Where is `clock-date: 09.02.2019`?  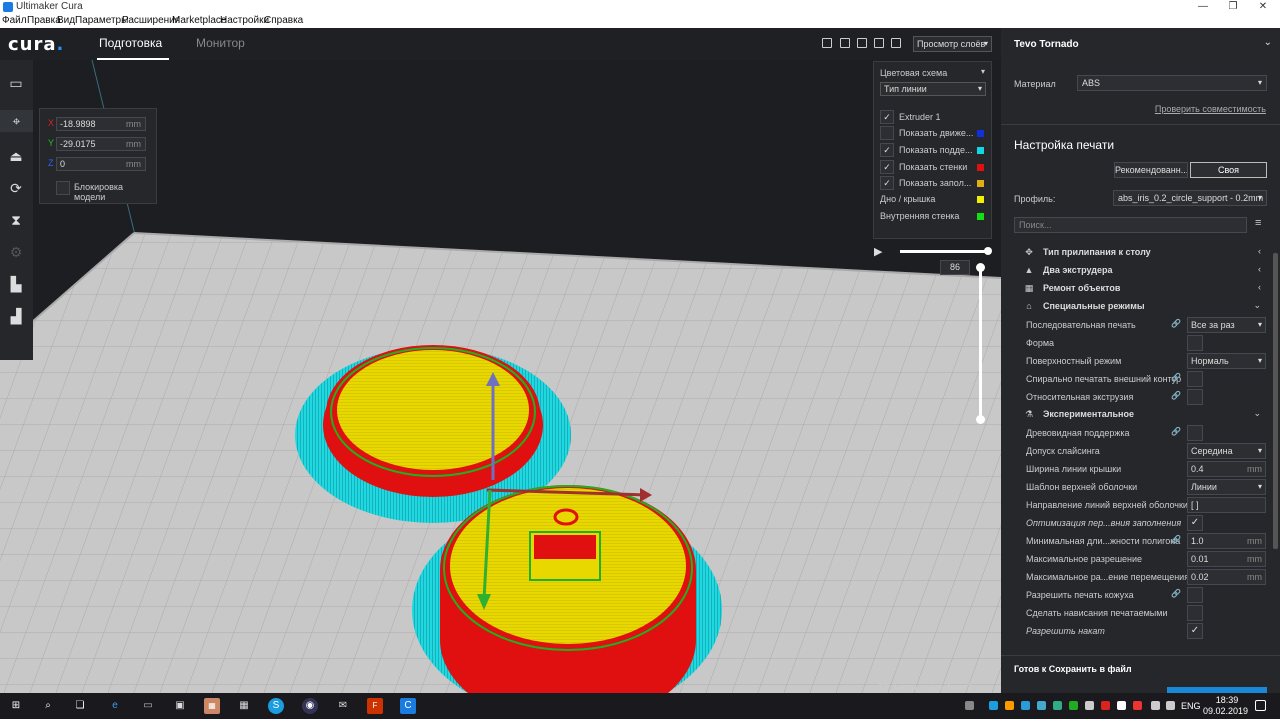 clock-date: 09.02.2019 is located at coordinates (1225, 711).